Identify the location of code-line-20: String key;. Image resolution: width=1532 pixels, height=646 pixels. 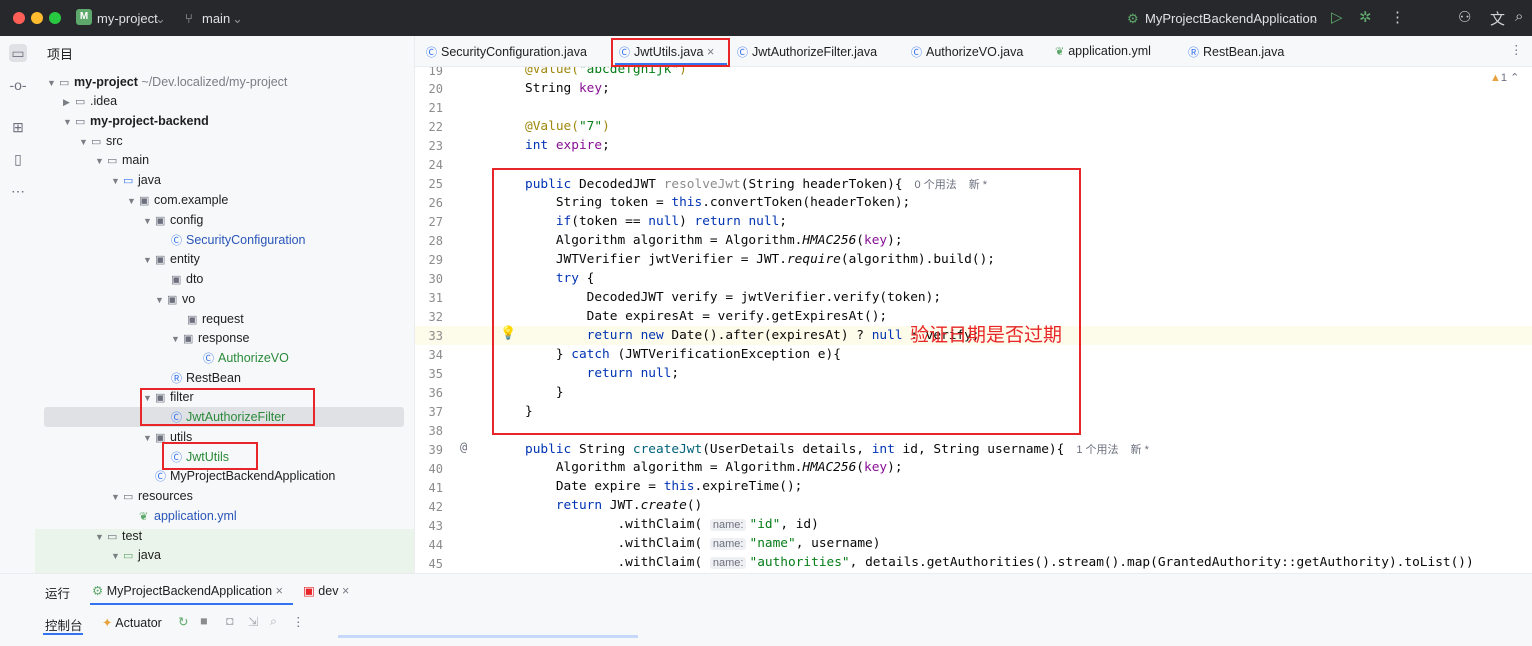
(567, 88).